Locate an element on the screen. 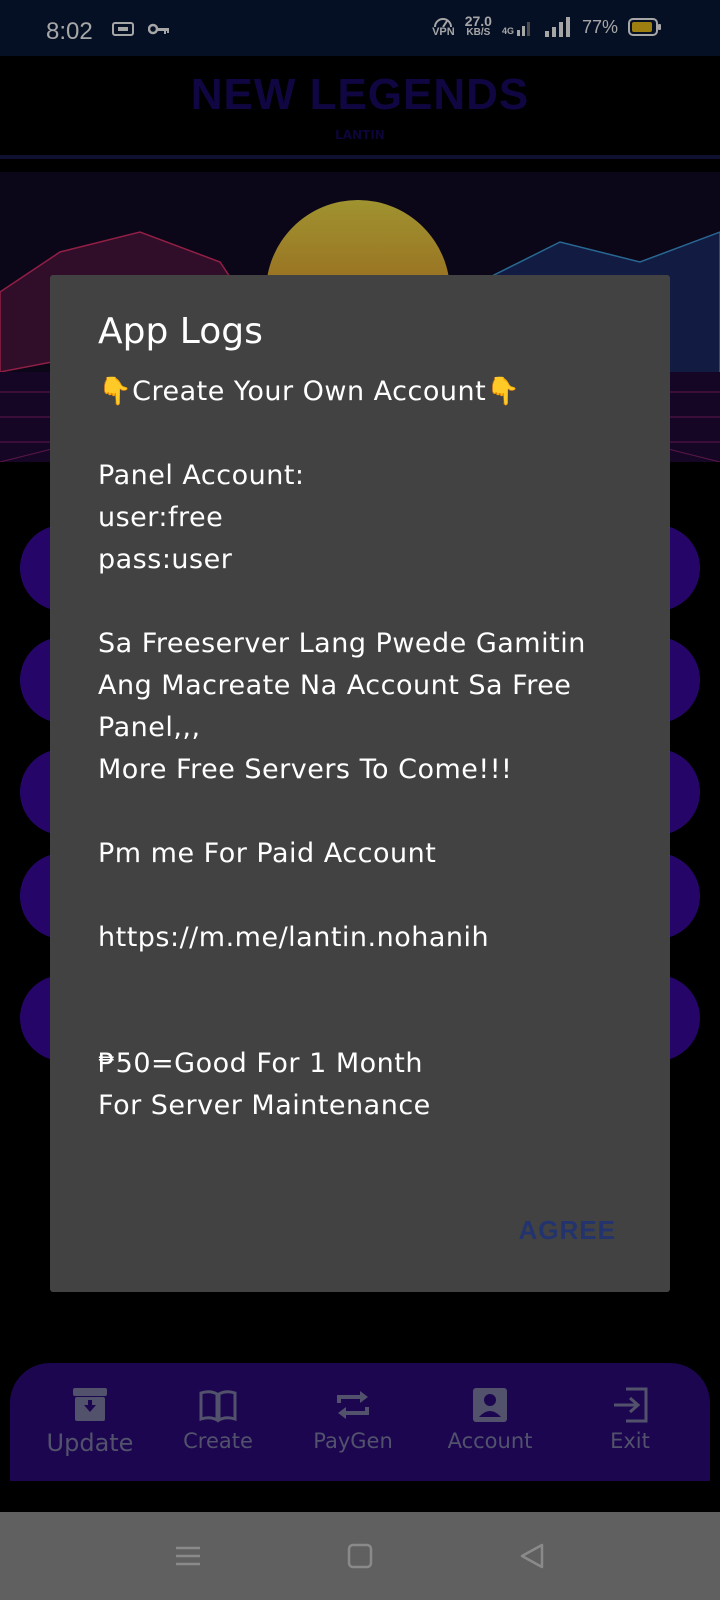 This screenshot has height=1600, width=720. system-navigation-bar is located at coordinates (360, 1556).